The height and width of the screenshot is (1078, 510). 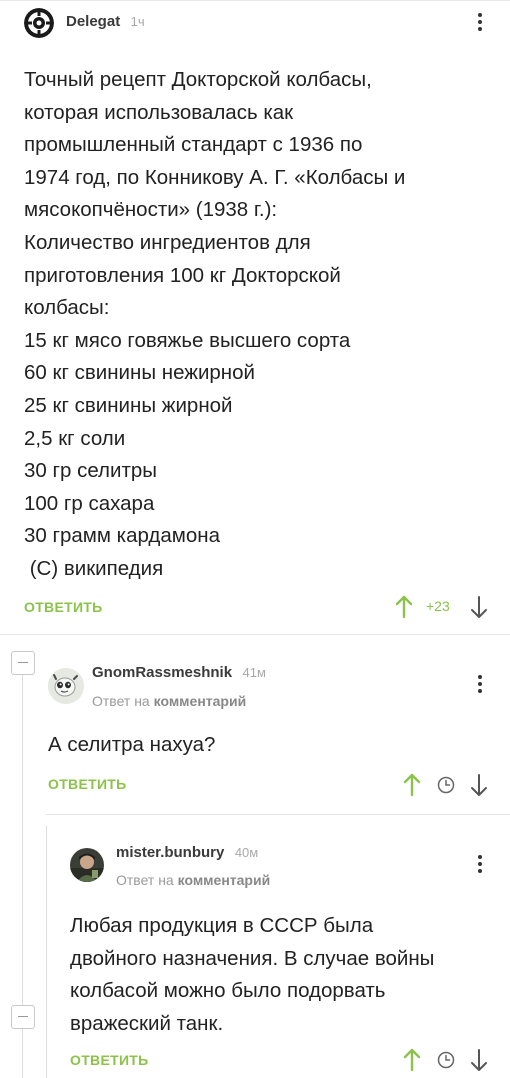 What do you see at coordinates (46, 952) in the screenshot?
I see `thread-line-nested` at bounding box center [46, 952].